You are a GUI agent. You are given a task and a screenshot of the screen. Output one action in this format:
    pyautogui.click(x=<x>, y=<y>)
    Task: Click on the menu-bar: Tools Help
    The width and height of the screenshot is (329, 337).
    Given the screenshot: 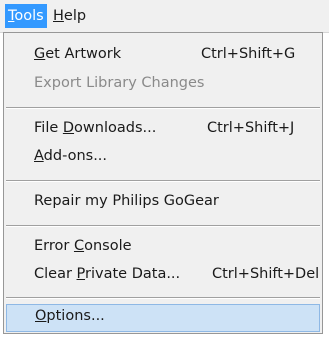 What is the action you would take?
    pyautogui.click(x=164, y=16)
    